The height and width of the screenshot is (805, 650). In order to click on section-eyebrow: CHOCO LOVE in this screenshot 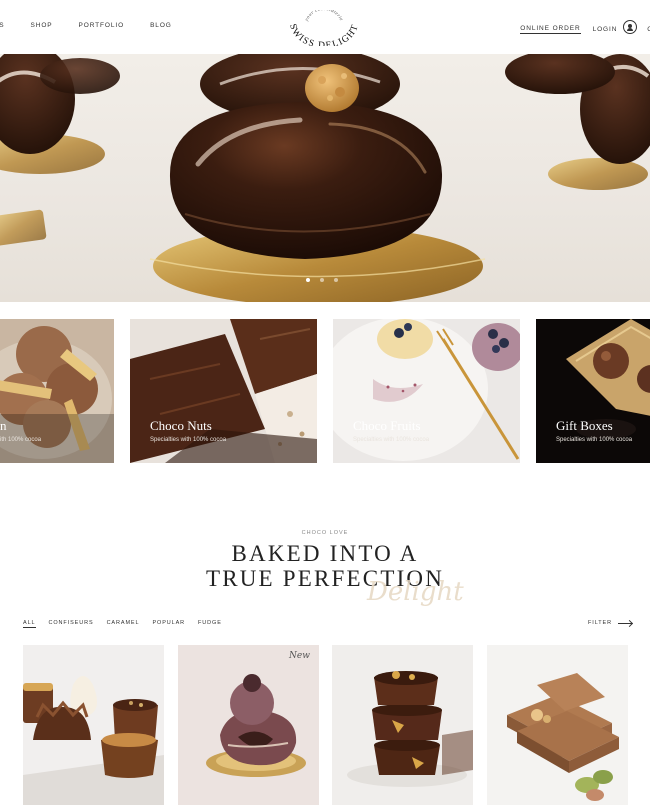, I will do `click(325, 533)`.